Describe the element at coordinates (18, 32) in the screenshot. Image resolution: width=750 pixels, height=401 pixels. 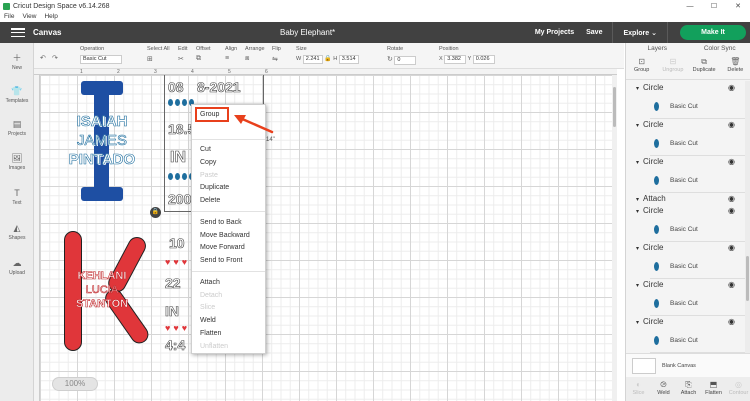
I see `hamburger-menu-icon` at that location.